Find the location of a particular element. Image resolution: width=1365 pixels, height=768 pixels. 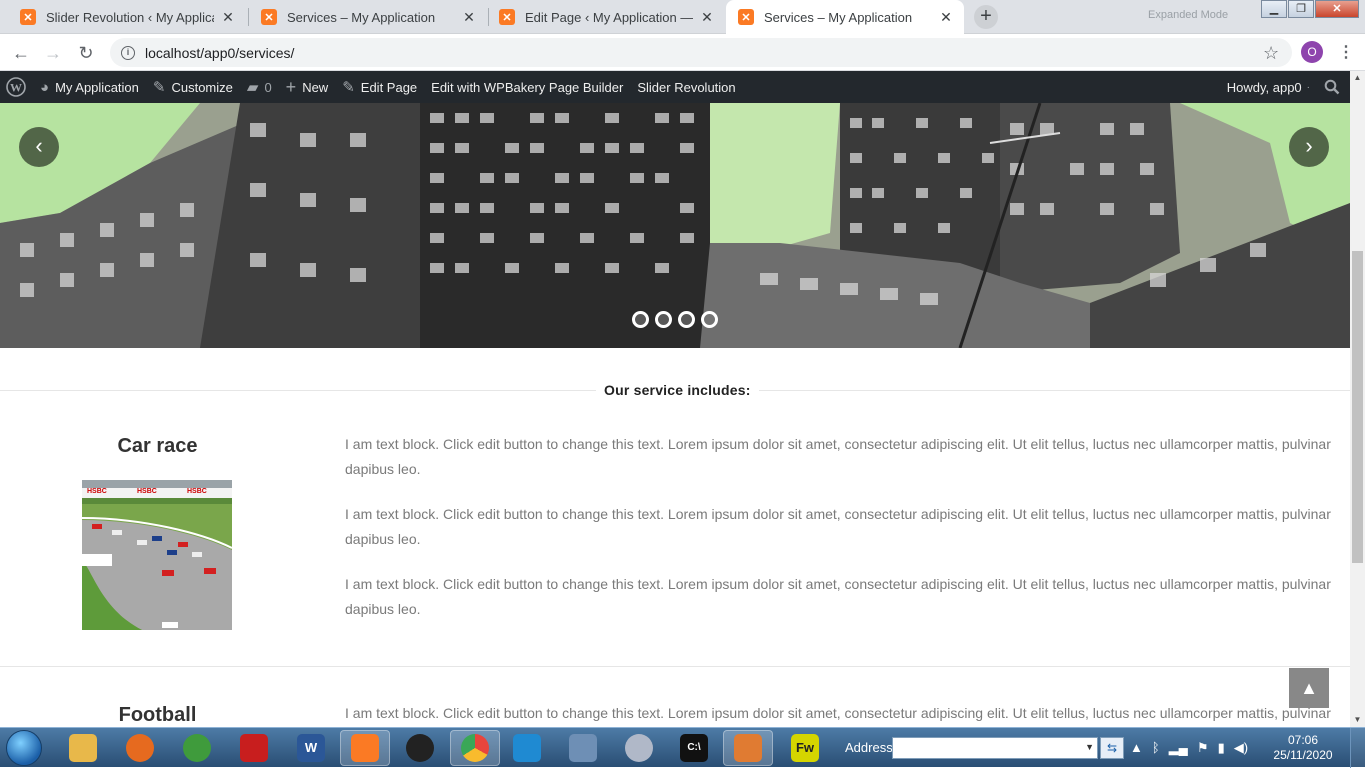

forward-arrow-icon: → is located at coordinates (53, 53).